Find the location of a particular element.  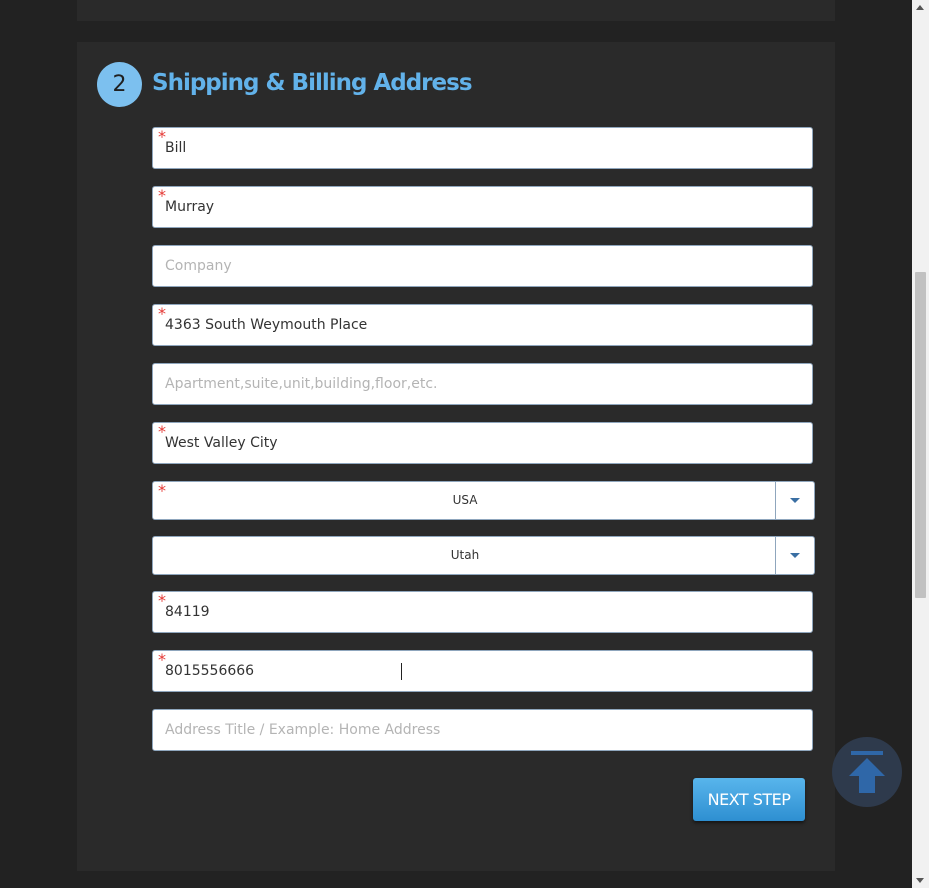

arrow-up-to-line-icon is located at coordinates (867, 772).